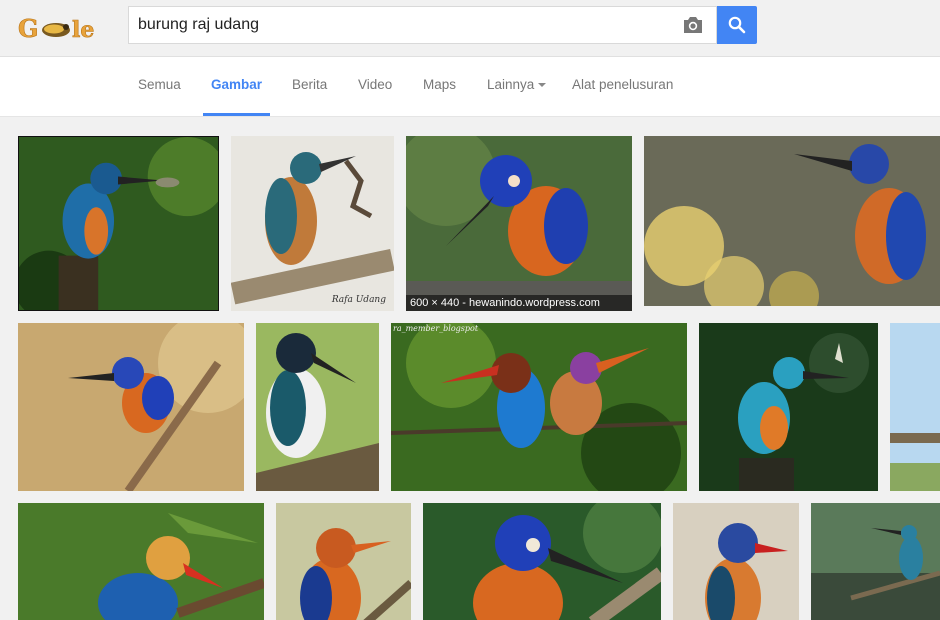 This screenshot has width=940, height=620. Describe the element at coordinates (312, 223) in the screenshot. I see `image-result: Rafa Udang` at that location.